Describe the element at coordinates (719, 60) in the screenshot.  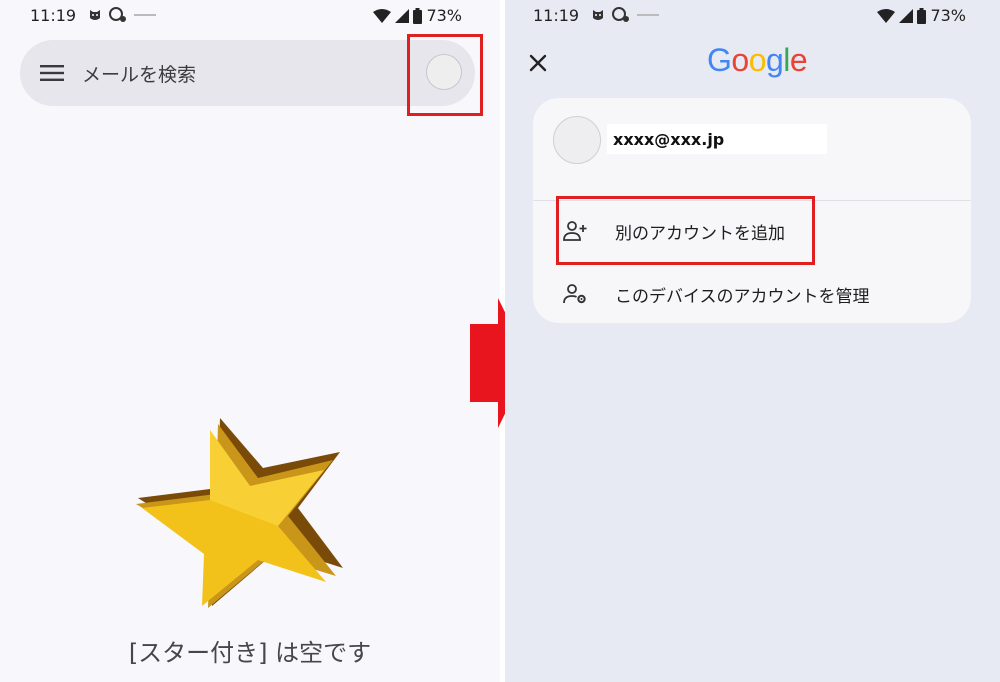
I see `logo-letter: G` at that location.